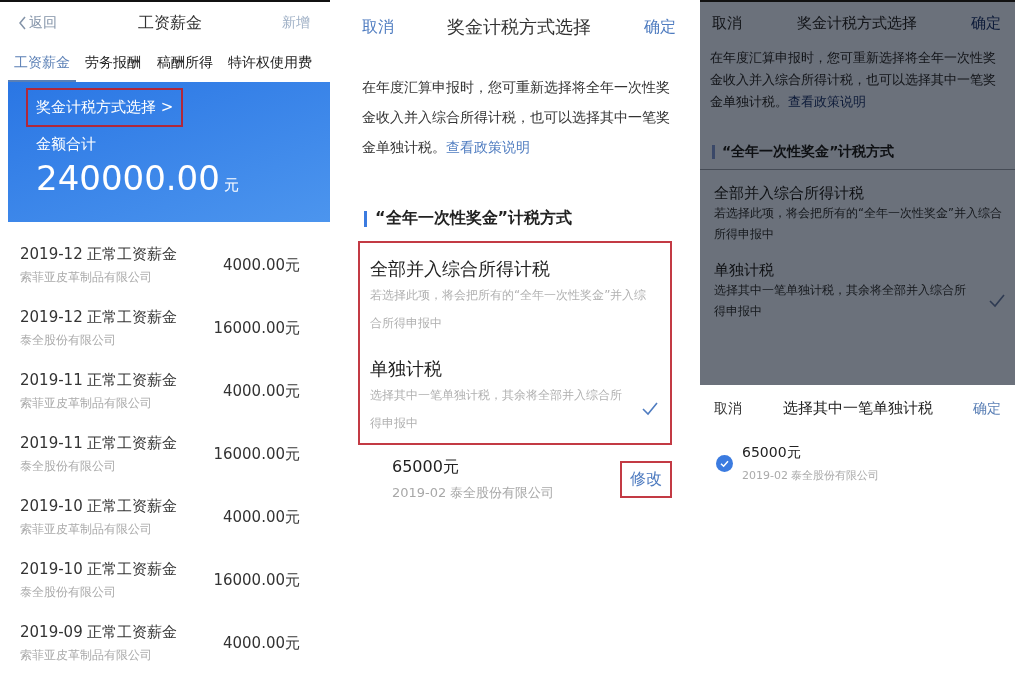  I want to click on intro-paragraph: 在年度汇算申报时，您可重新选择将全年一次性奖金收入并入综合所得计税，也可以选择其中一笔奖金单独计税。查看政策说明, so click(516, 117).